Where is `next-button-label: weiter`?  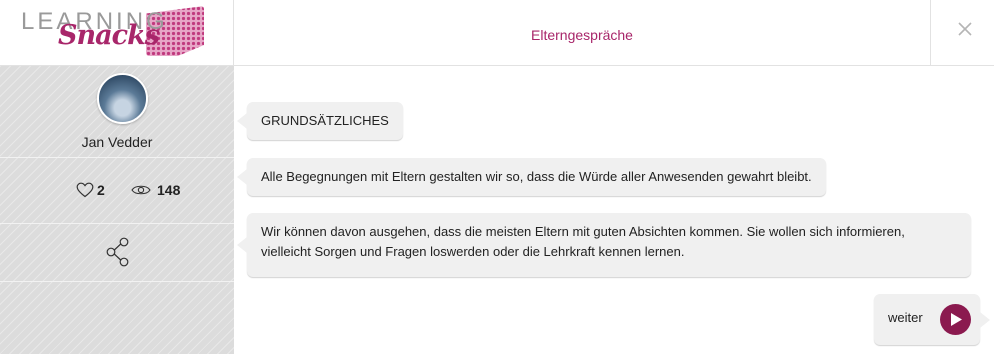
next-button-label: weiter is located at coordinates (905, 317).